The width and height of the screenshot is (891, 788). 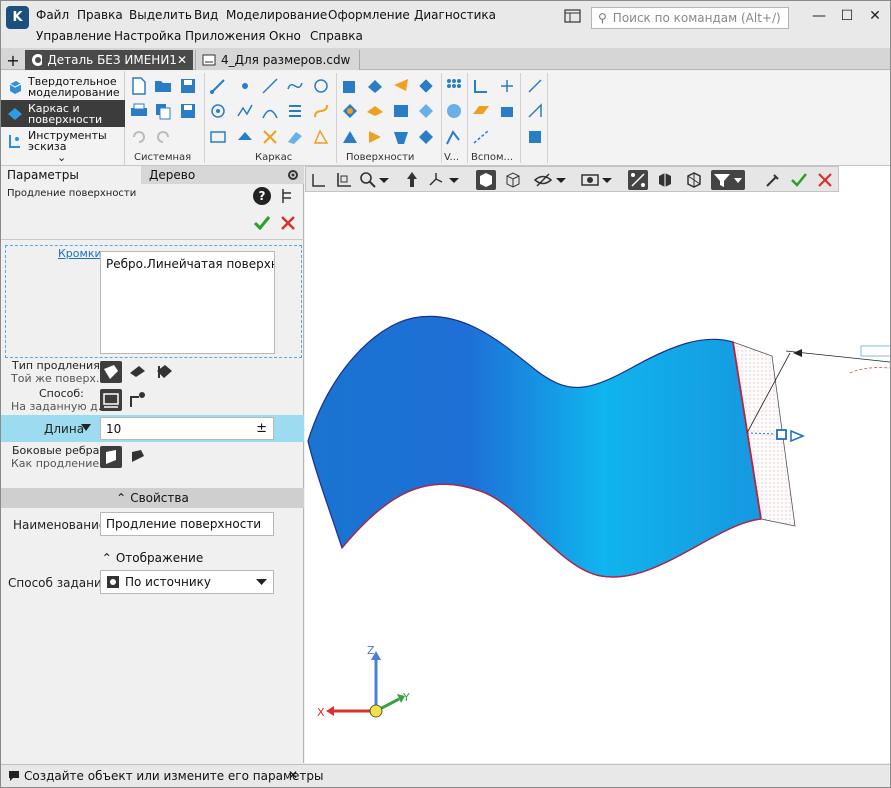 I want to click on circle-tool-icon, so click(x=321, y=86).